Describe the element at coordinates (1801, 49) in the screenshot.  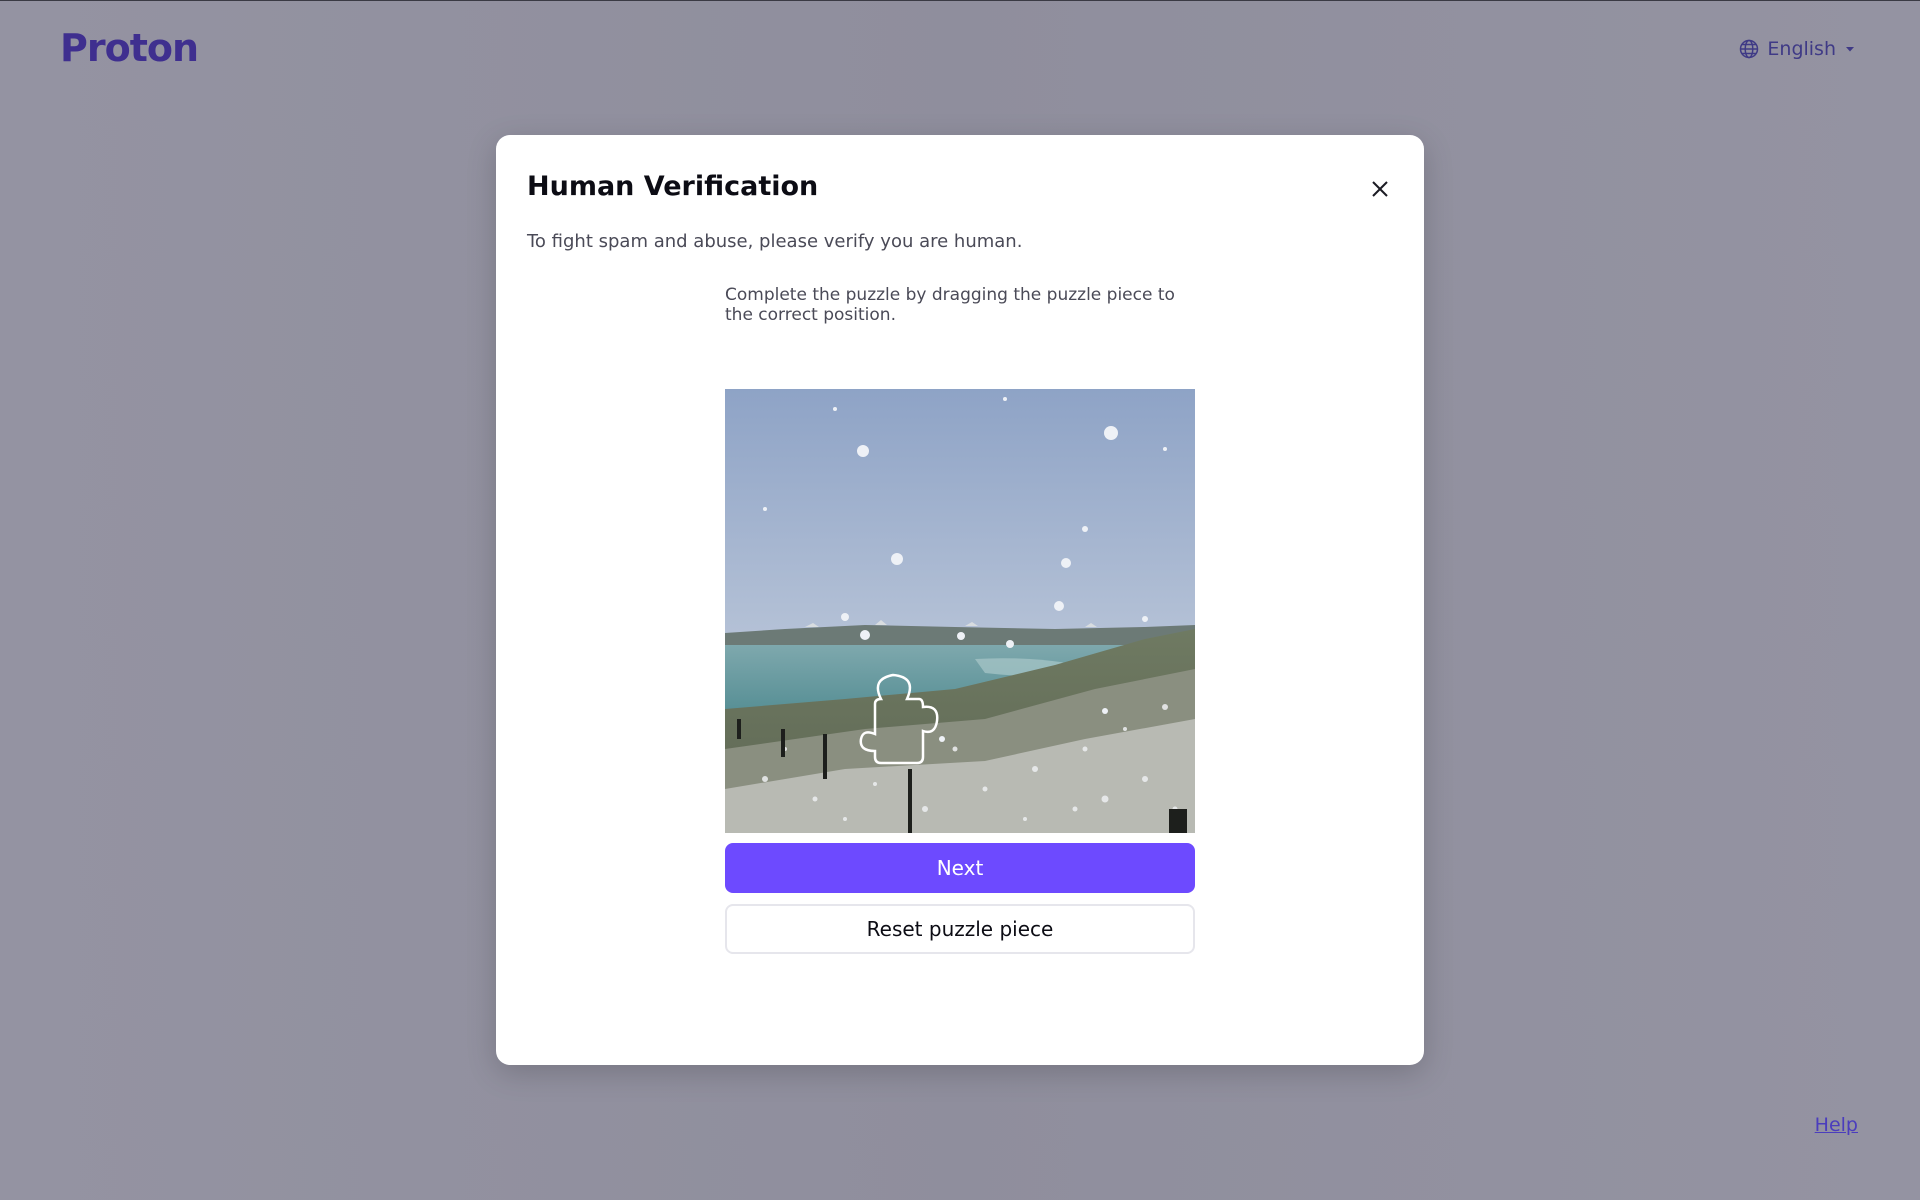
I see `language-label: English` at that location.